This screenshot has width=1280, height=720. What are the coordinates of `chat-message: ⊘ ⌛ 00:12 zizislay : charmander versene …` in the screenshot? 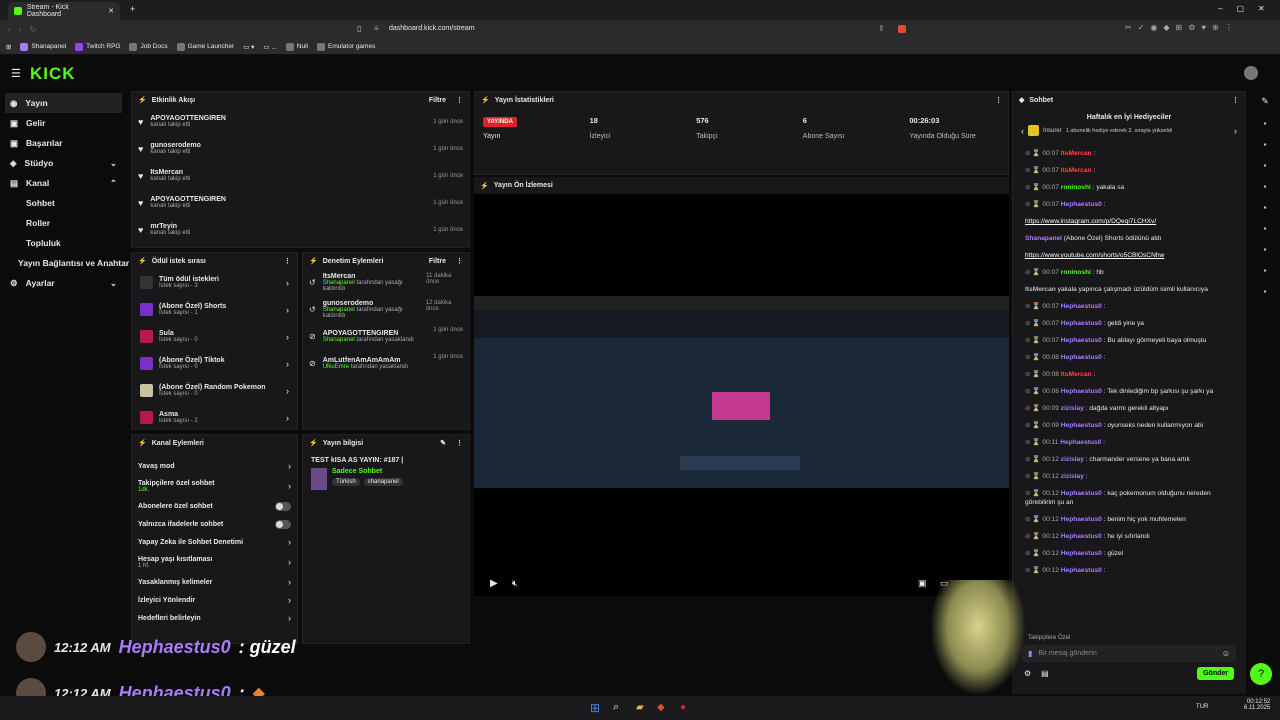 It's located at (1129, 460).